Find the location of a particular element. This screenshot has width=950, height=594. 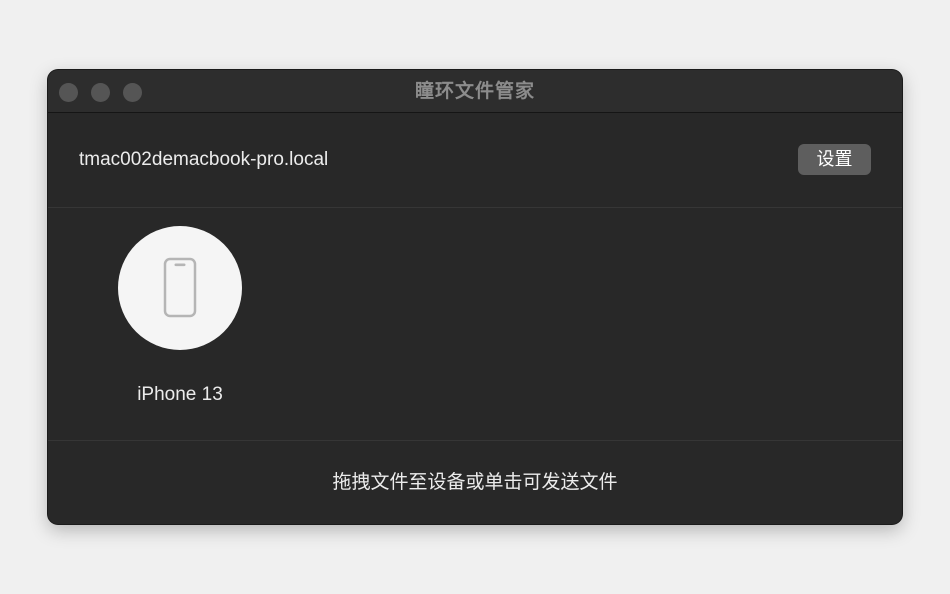

titlebar: 瞳环文件管家 is located at coordinates (475, 91).